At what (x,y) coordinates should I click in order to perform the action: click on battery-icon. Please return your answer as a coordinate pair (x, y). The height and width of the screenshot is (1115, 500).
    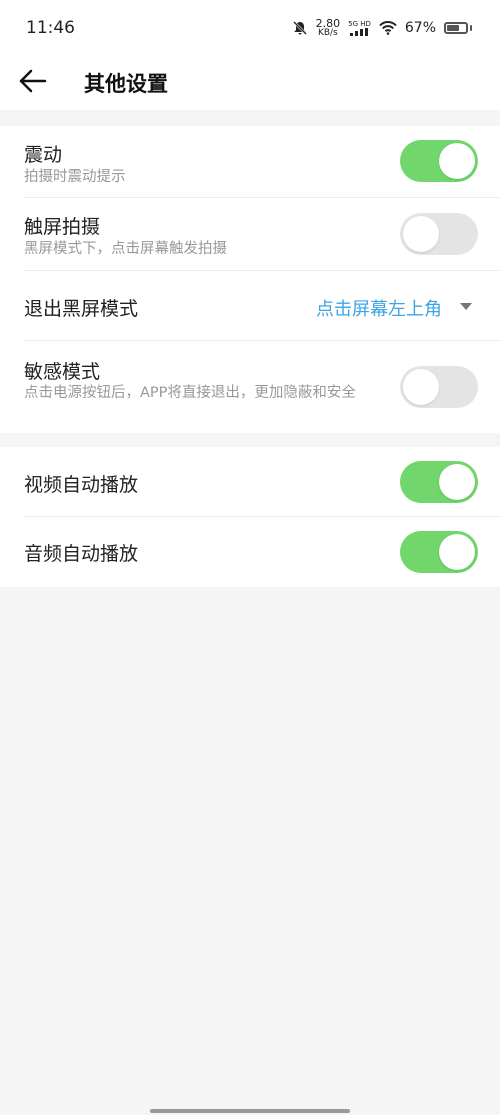
    Looking at the image, I should click on (458, 28).